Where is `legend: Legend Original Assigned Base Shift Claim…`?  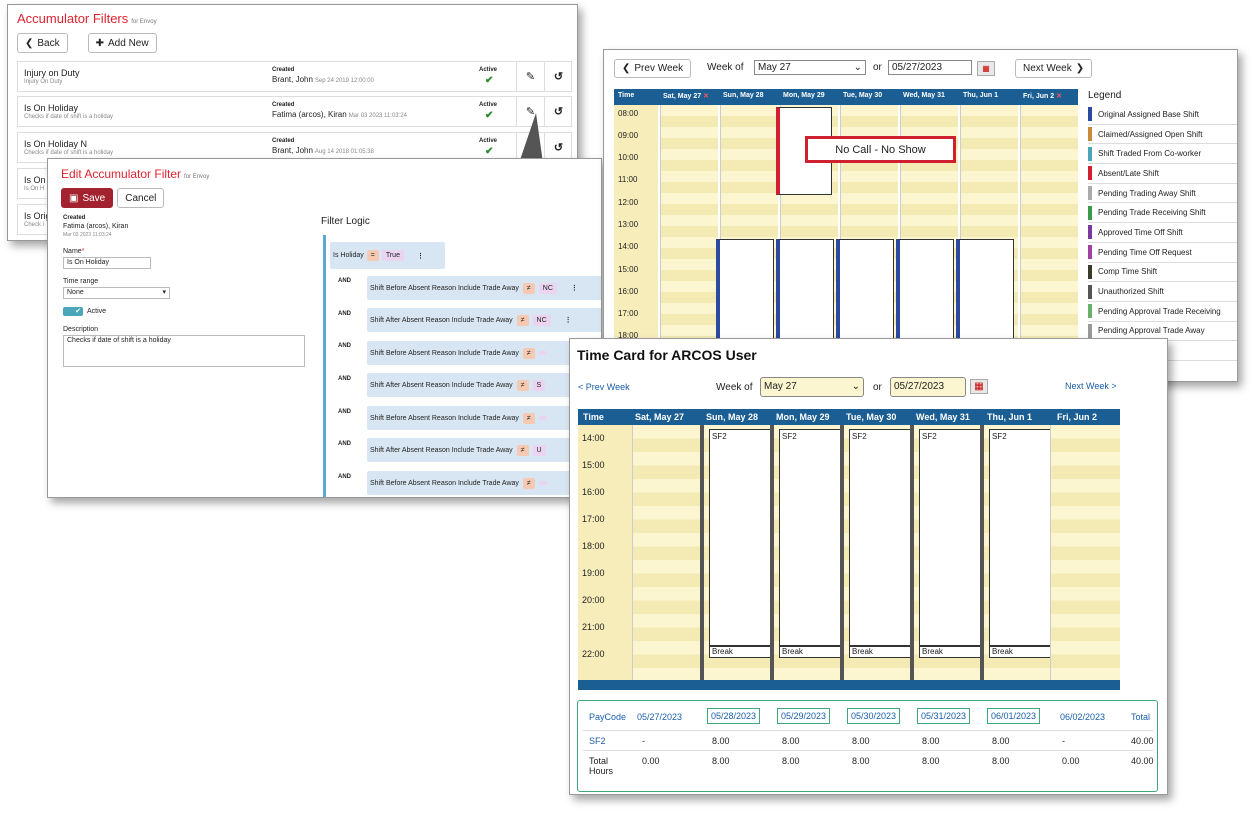 legend: Legend Original Assigned Base Shift Claim… is located at coordinates (1162, 225).